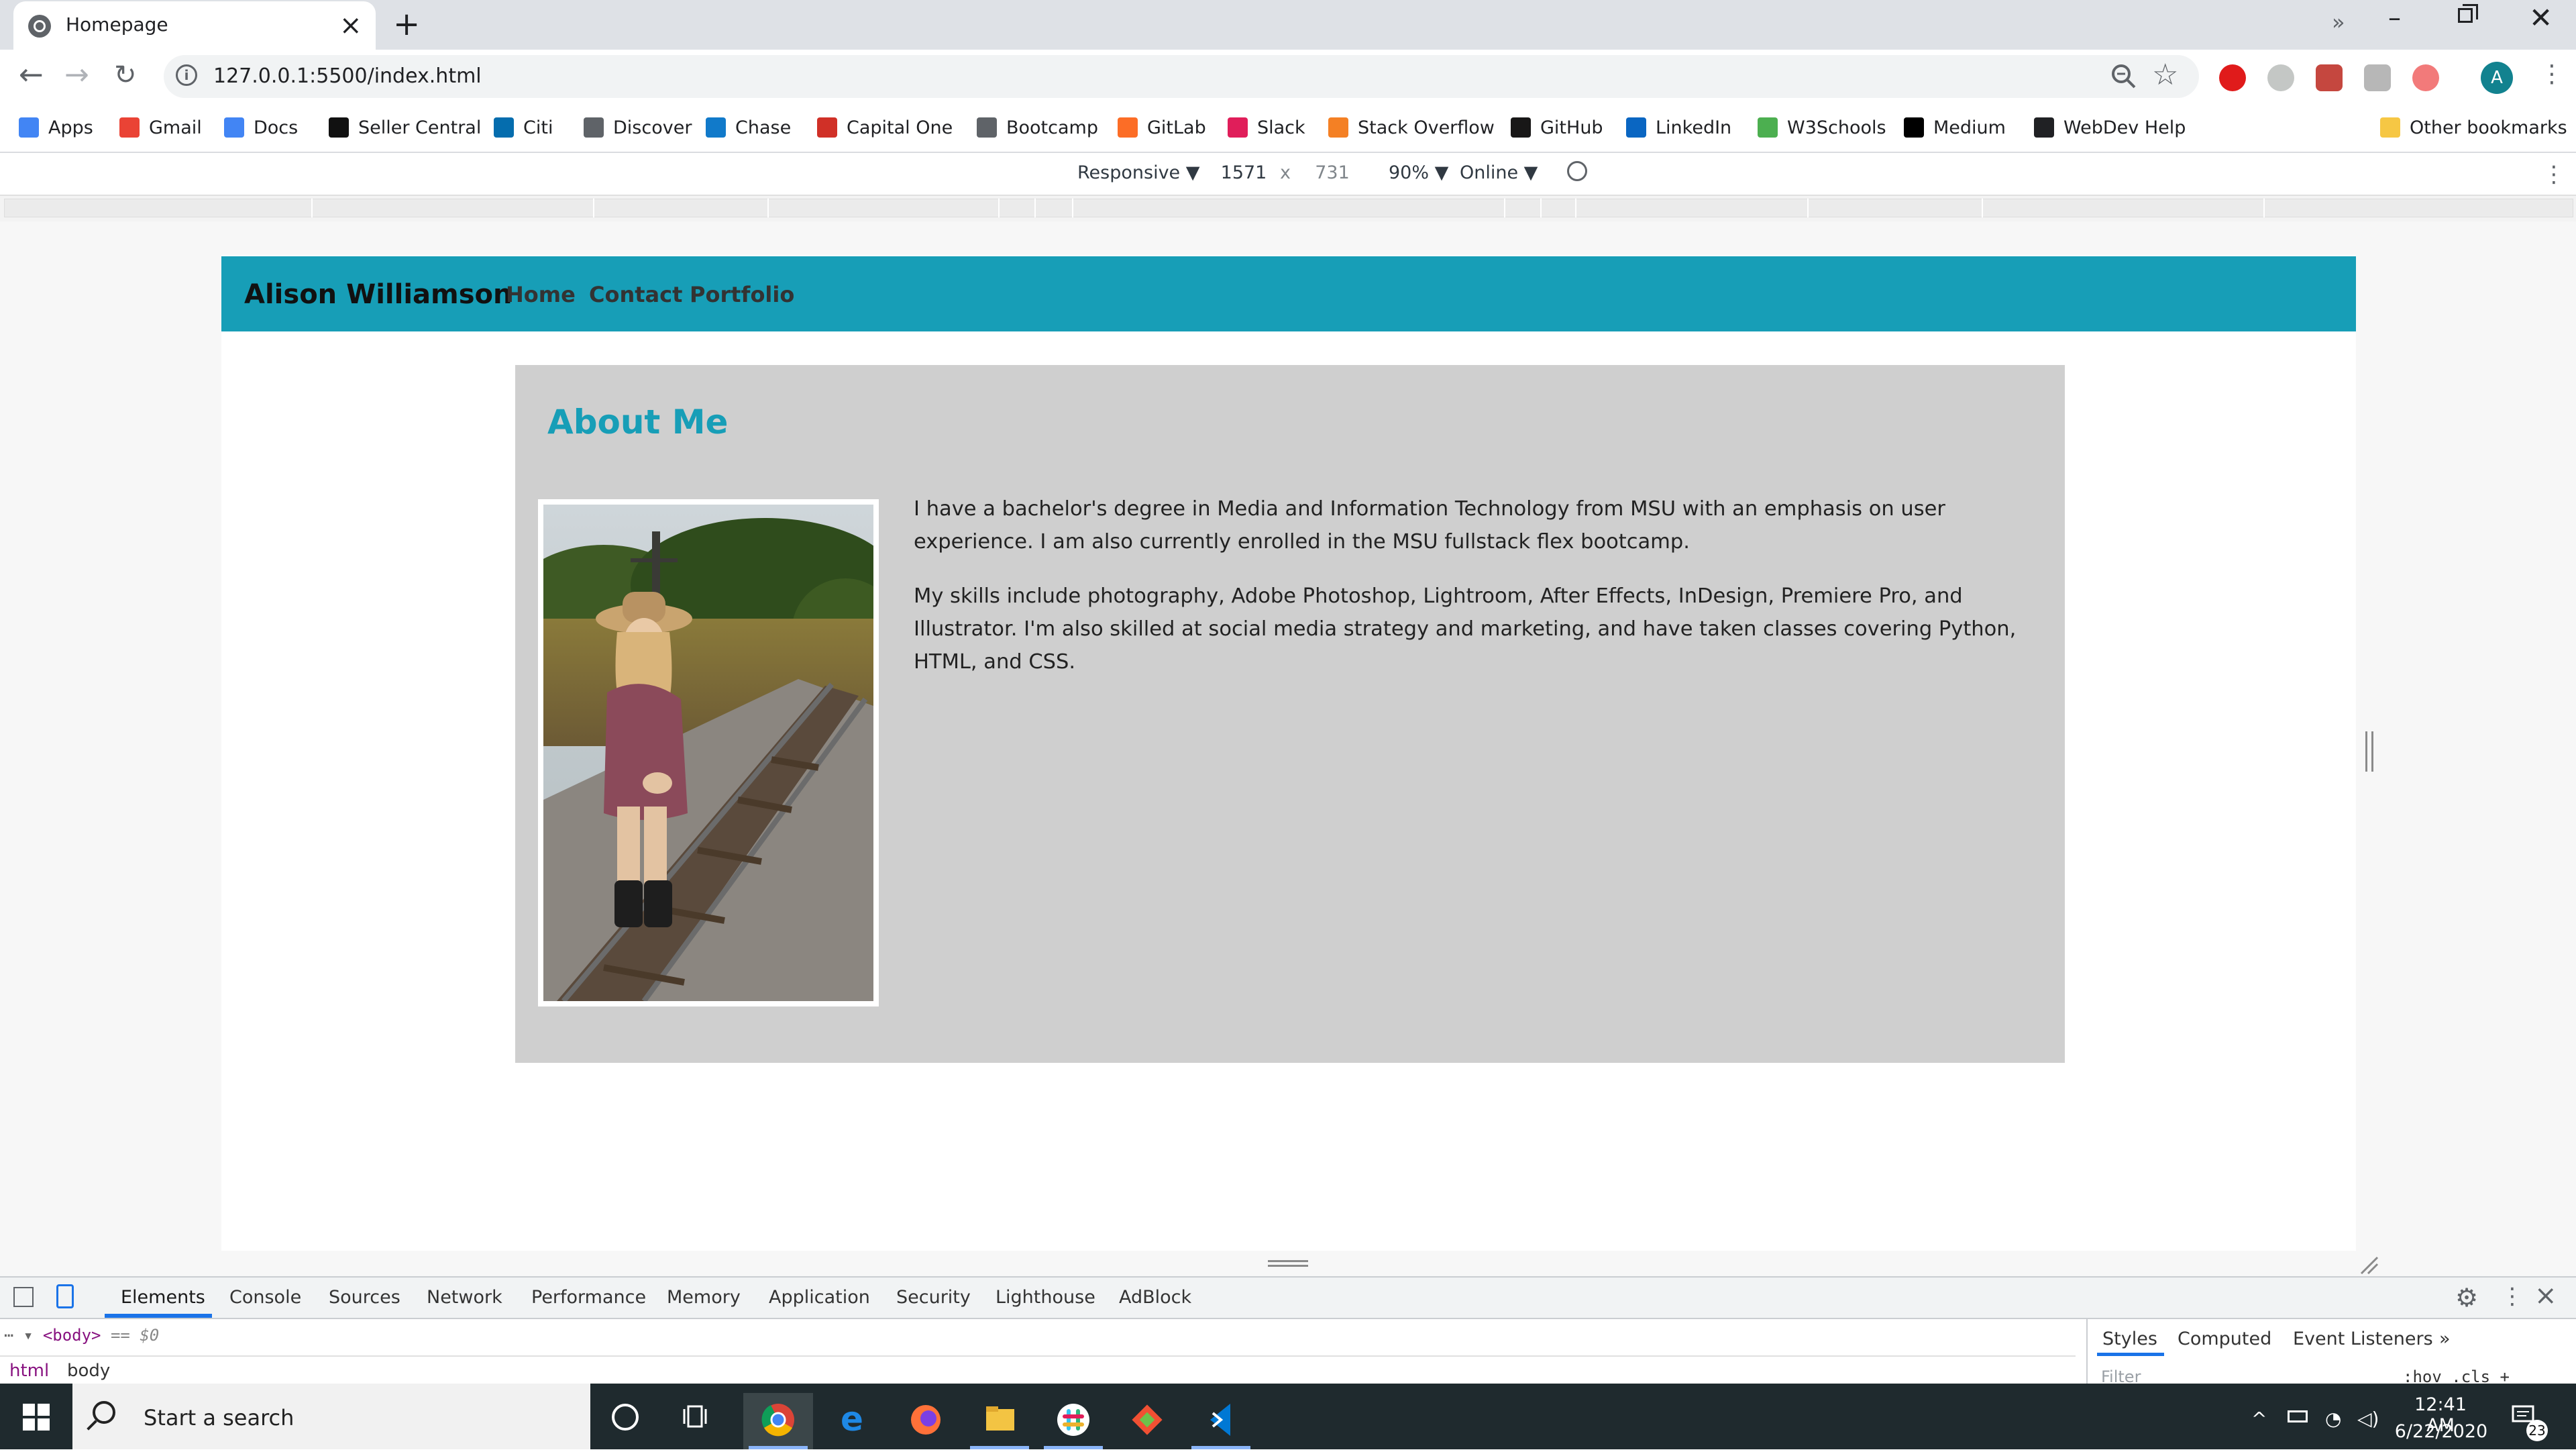 This screenshot has width=2576, height=1452. I want to click on tab-elements: Elements, so click(163, 1298).